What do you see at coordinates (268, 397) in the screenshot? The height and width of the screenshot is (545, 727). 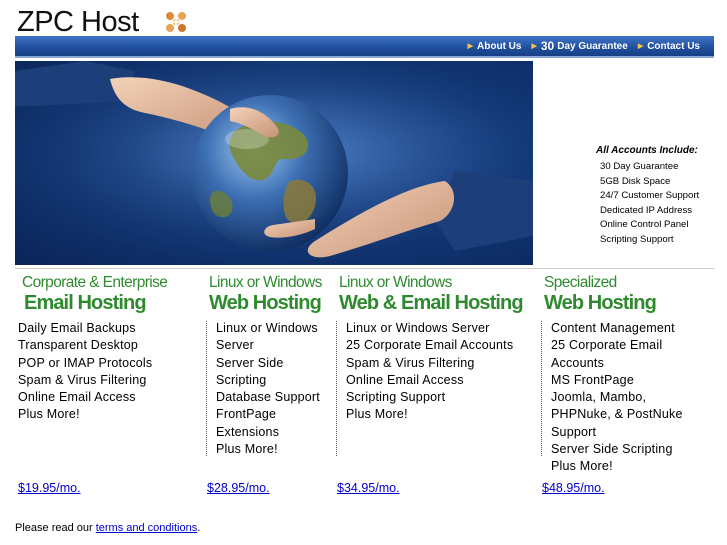 I see `feature-item: Database Support` at bounding box center [268, 397].